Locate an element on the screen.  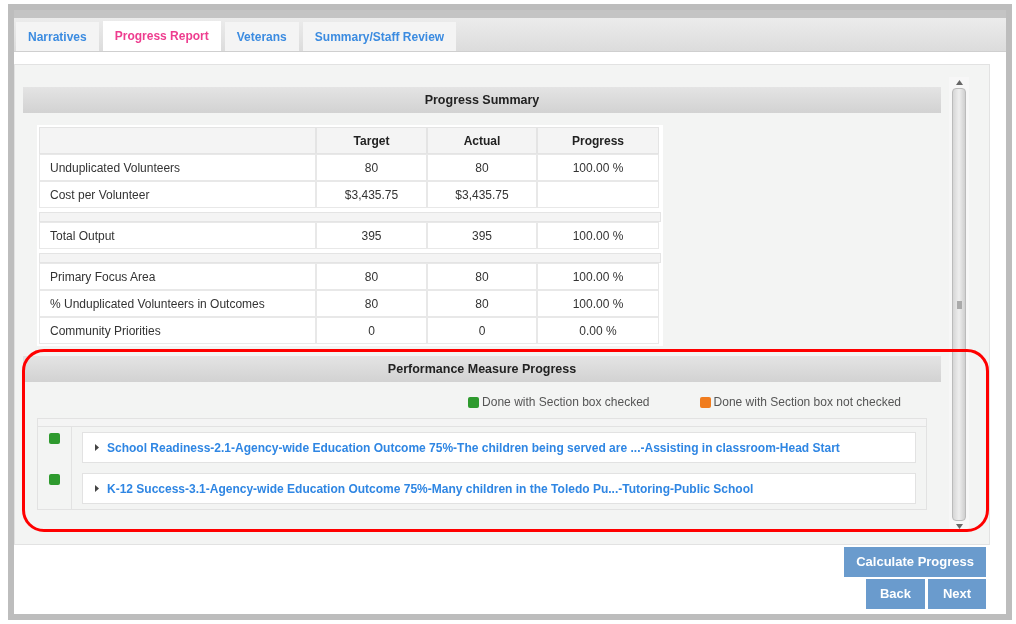
measure-link: School Readiness-2.1-Agency-wide Education Outcome 75%-The children being served are ...-Assisting in classroom-Head Start is located at coordinates (473, 447).